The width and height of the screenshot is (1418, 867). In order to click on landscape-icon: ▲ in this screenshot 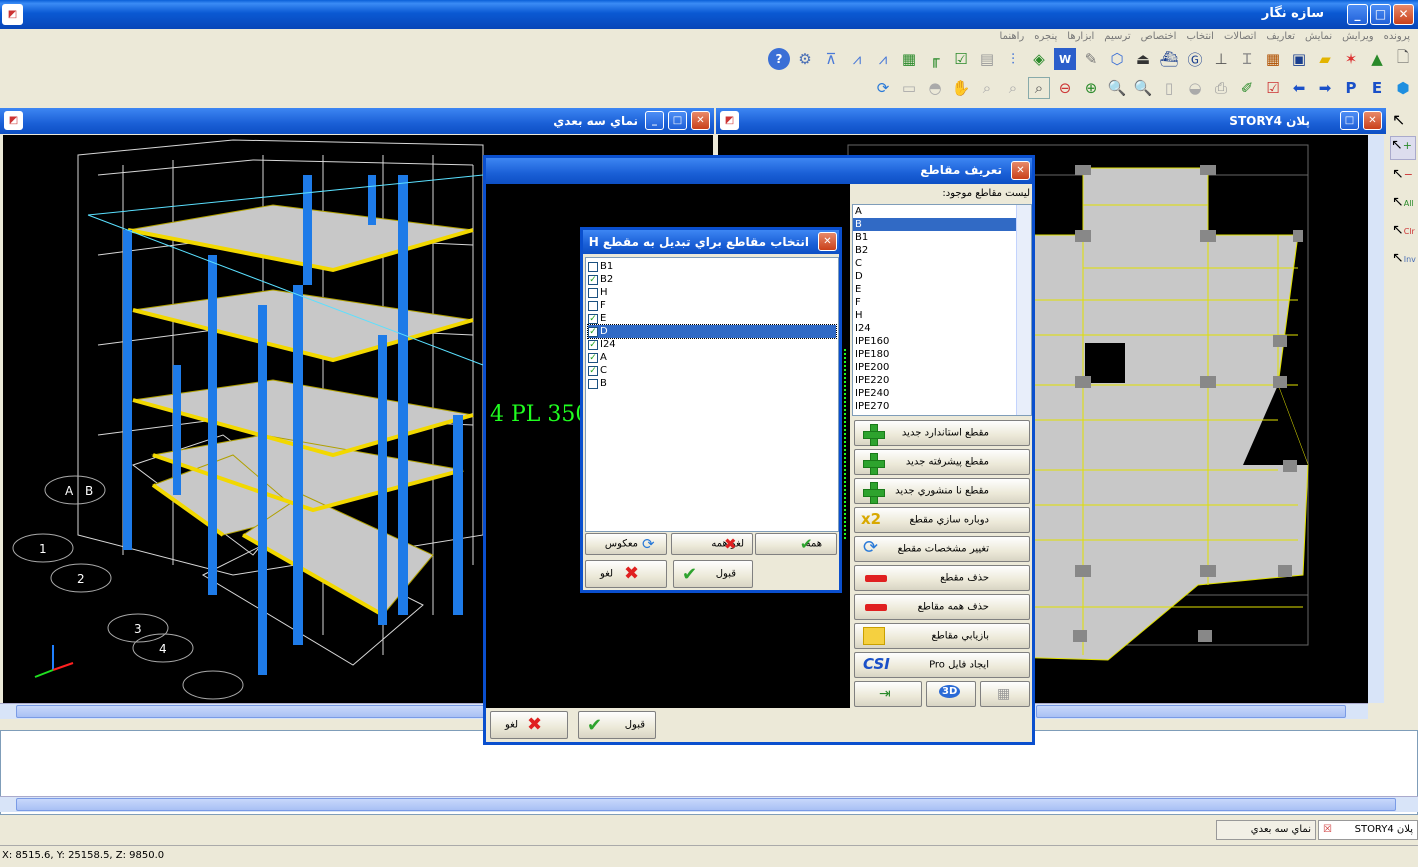, I will do `click(1377, 59)`.